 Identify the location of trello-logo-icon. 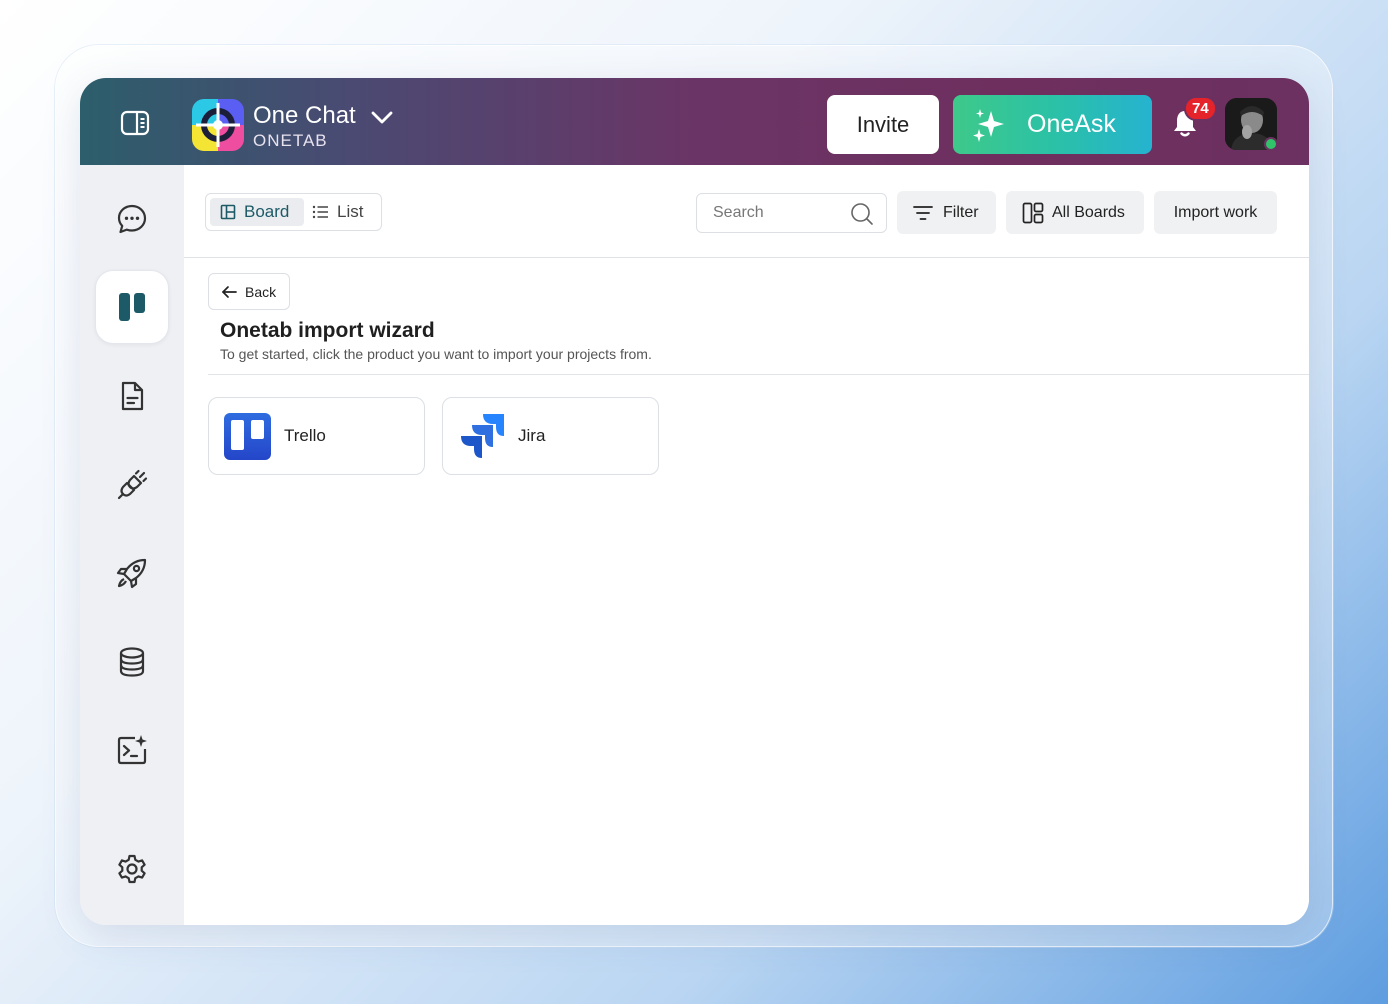
(247, 436).